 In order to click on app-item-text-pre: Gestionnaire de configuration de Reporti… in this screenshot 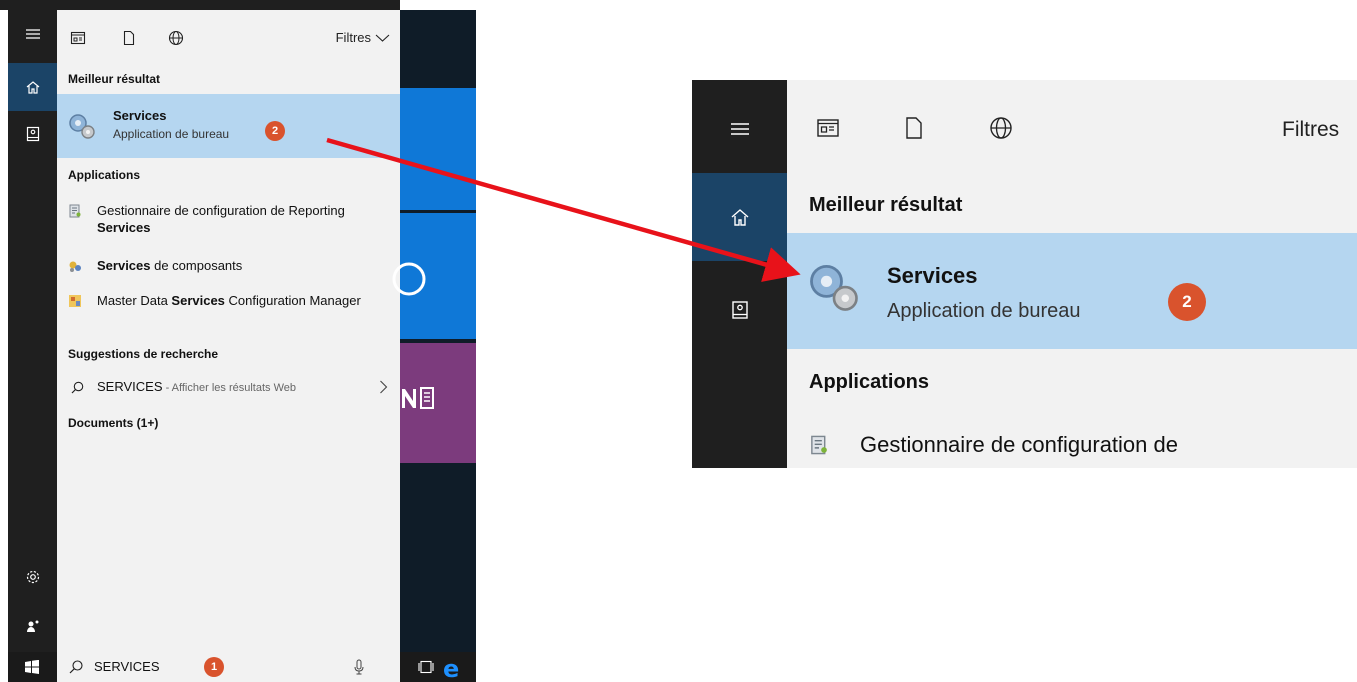, I will do `click(221, 210)`.